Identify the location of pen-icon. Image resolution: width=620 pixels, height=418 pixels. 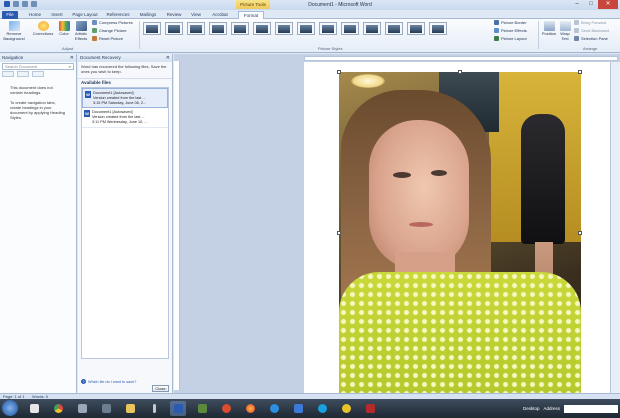
(154, 408).